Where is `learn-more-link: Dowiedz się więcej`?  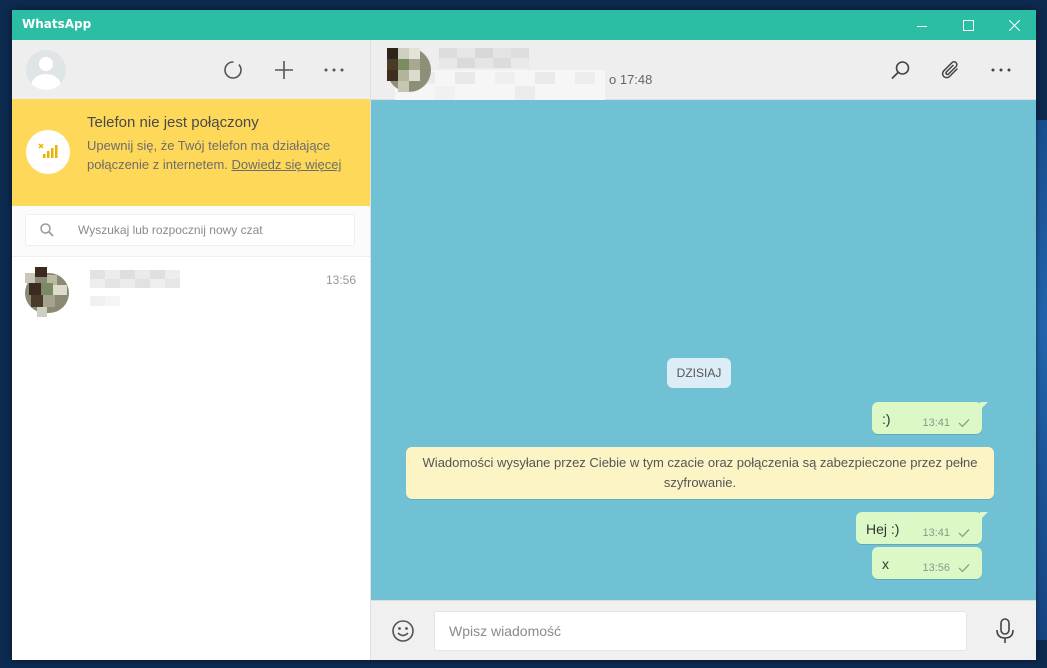
learn-more-link: Dowiedz się więcej is located at coordinates (287, 164).